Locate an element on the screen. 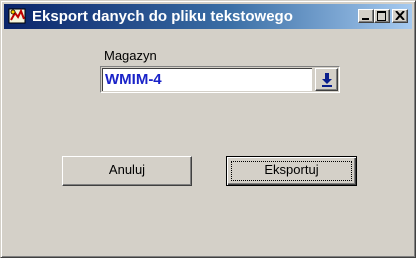  cancel-button-label: Anuluj is located at coordinates (127, 169).